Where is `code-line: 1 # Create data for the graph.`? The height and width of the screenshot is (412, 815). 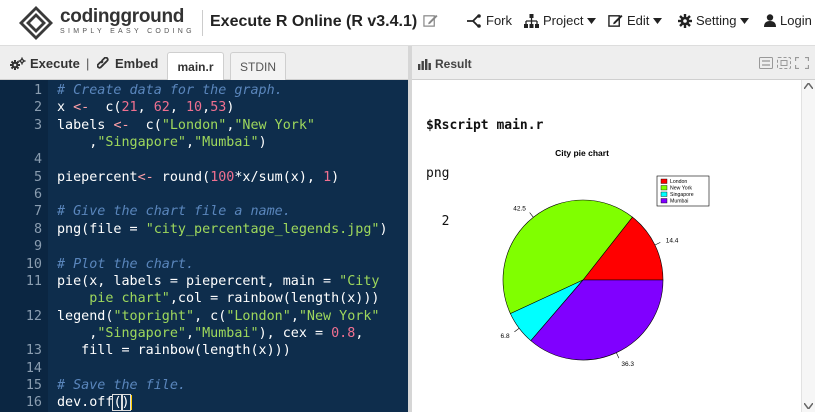
code-line: 1 # Create data for the graph. is located at coordinates (204, 91).